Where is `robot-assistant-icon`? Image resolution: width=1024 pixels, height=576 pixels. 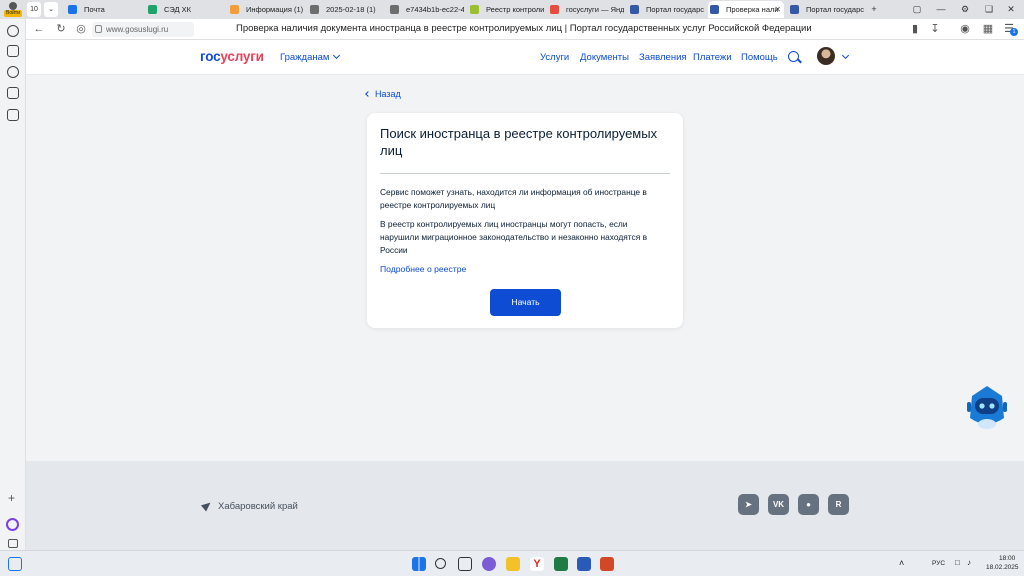 robot-assistant-icon is located at coordinates (987, 408).